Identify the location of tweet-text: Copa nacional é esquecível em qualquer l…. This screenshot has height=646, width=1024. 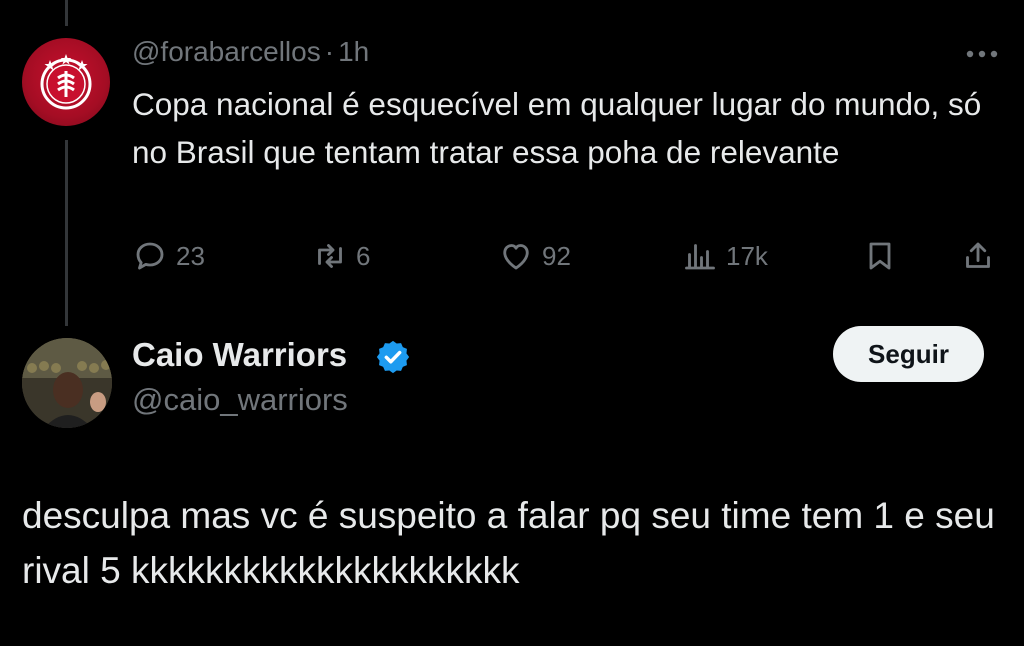
(557, 128).